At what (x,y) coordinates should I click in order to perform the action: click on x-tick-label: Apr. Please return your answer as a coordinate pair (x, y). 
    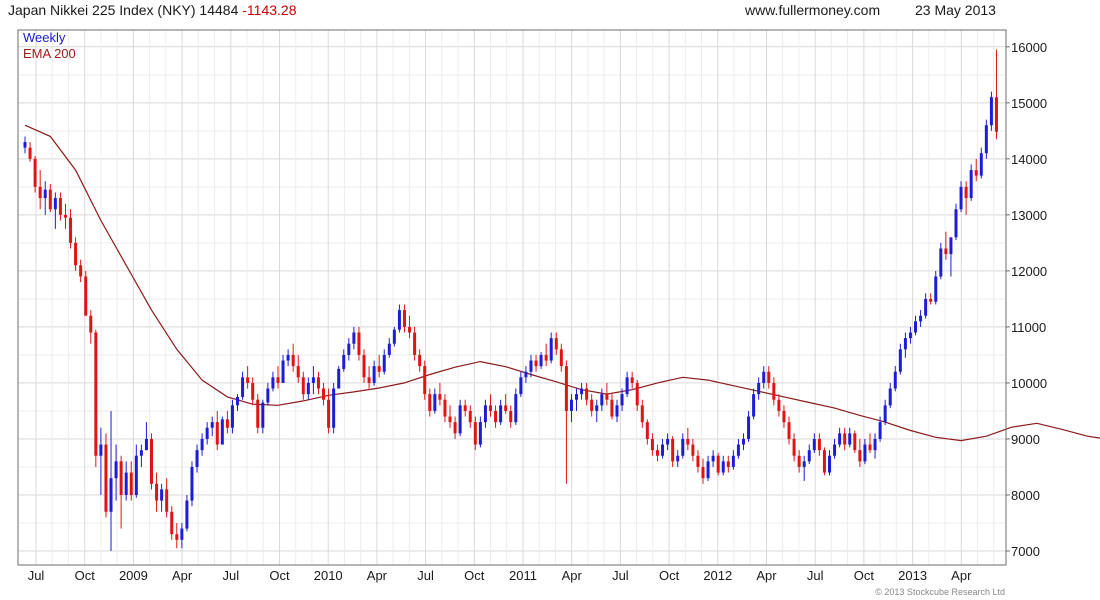
    Looking at the image, I should click on (766, 575).